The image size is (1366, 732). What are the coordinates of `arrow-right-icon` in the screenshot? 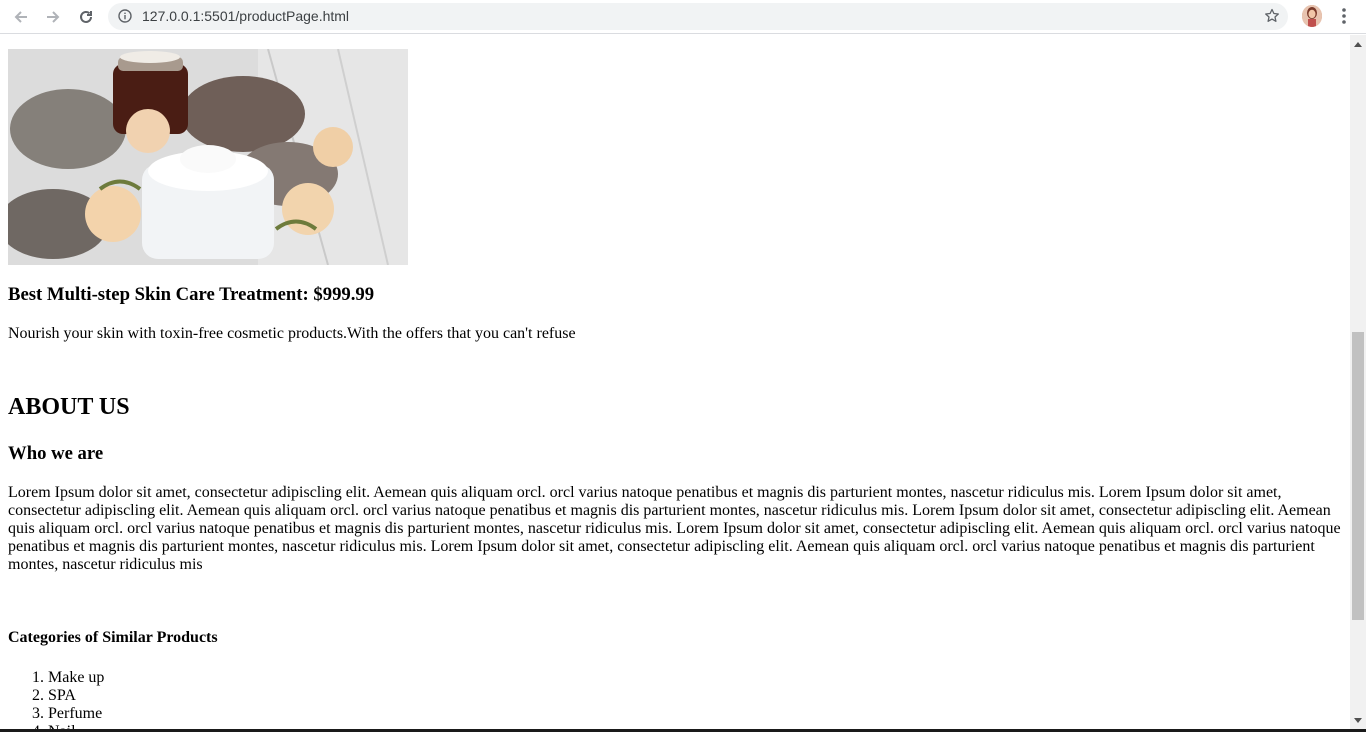 It's located at (53, 17).